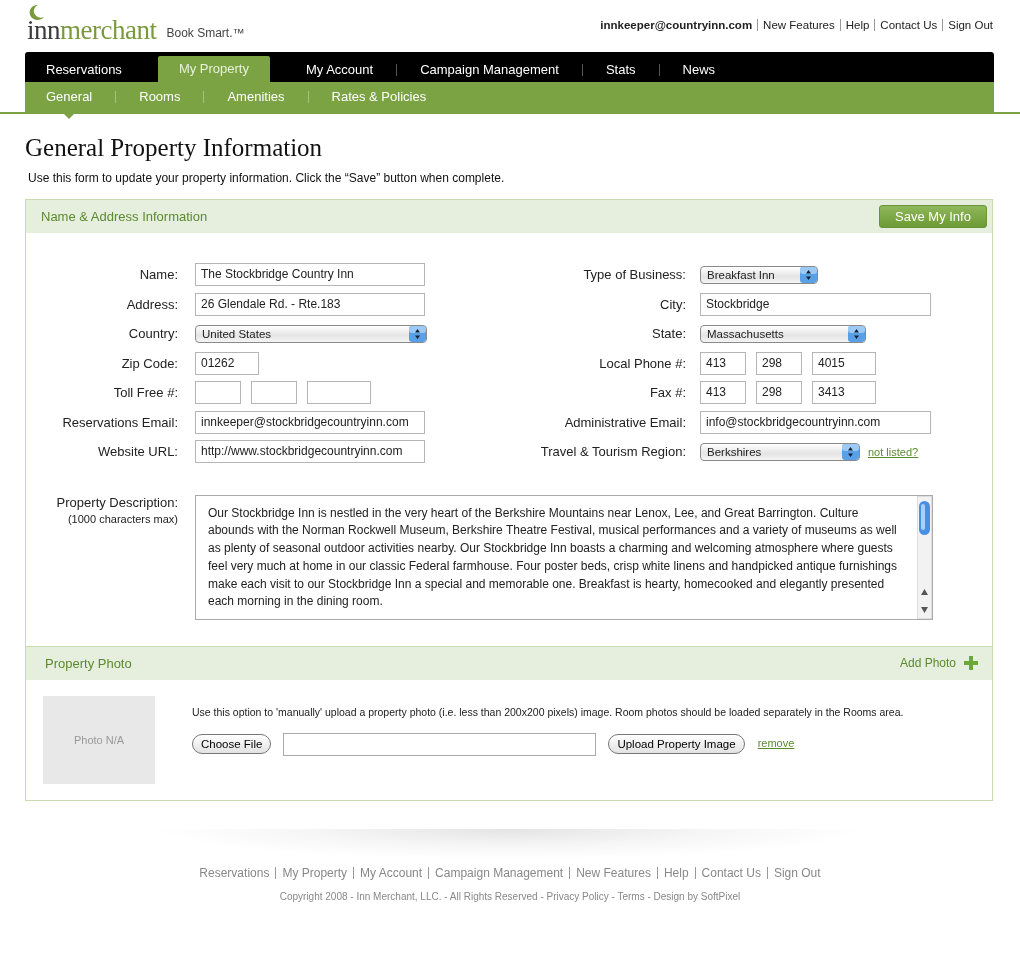  What do you see at coordinates (796, 872) in the screenshot?
I see `footer-link: Sign Out` at bounding box center [796, 872].